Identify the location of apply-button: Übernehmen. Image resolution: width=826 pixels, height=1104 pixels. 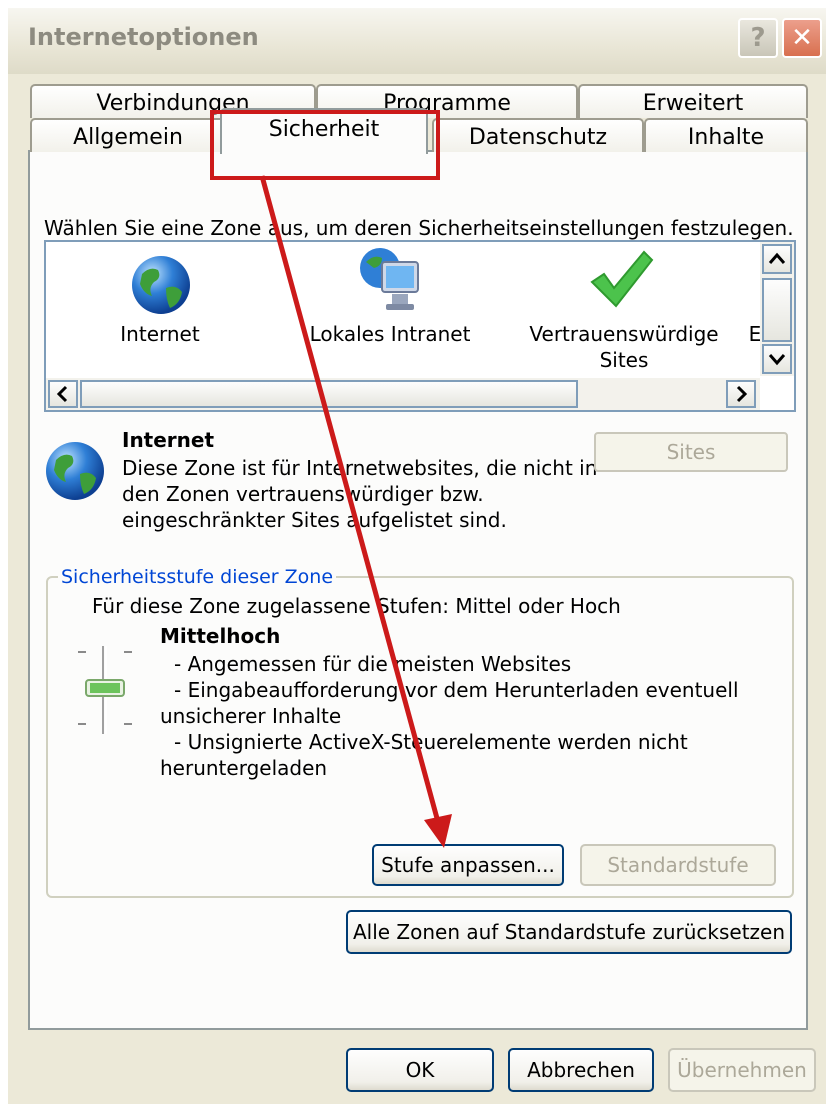
(742, 1070).